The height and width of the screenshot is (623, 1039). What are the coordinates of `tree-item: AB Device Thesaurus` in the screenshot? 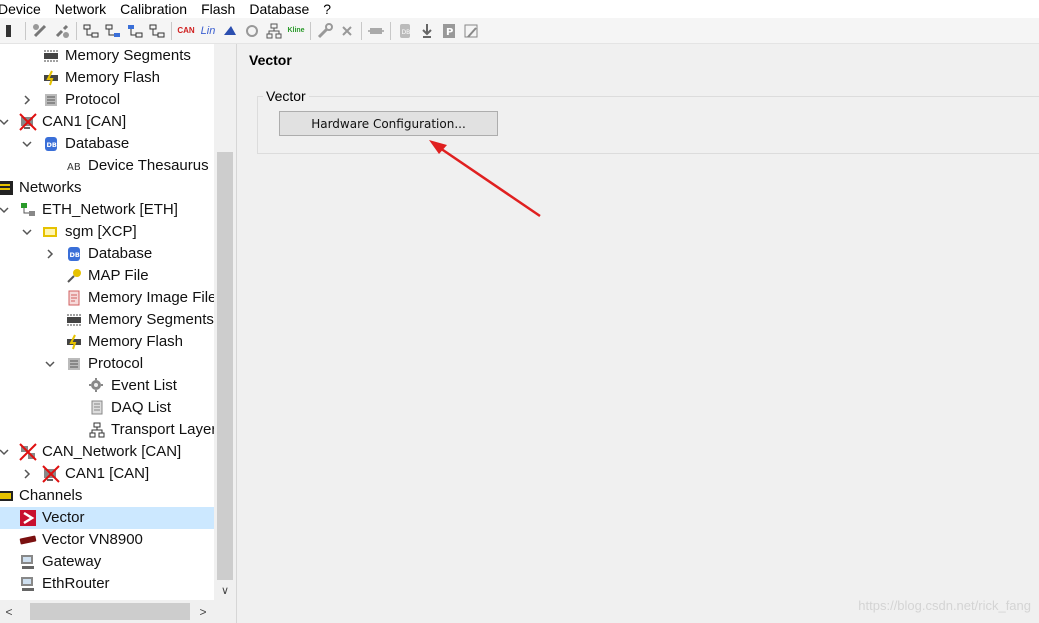 It's located at (107, 166).